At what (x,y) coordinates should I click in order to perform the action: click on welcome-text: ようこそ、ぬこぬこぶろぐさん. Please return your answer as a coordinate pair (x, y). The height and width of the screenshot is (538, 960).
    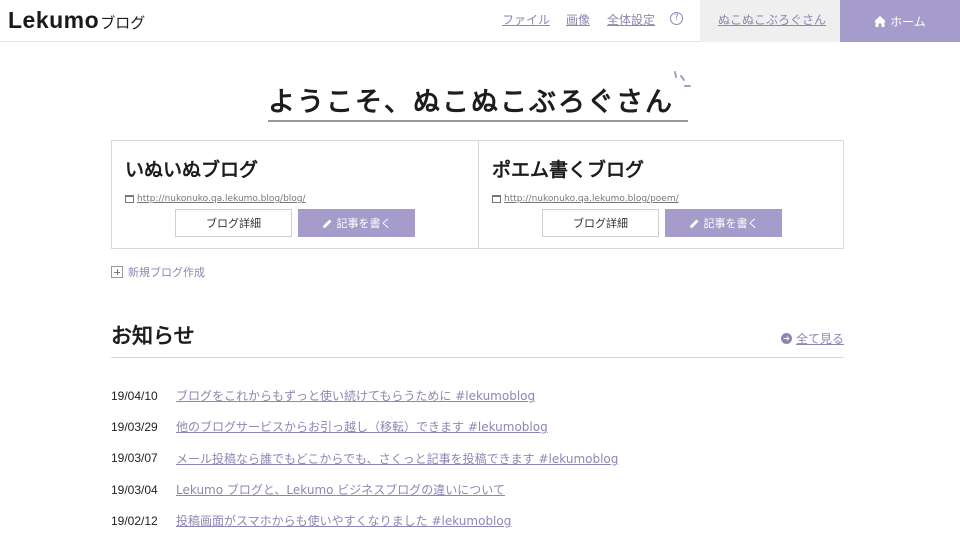
    Looking at the image, I should click on (471, 102).